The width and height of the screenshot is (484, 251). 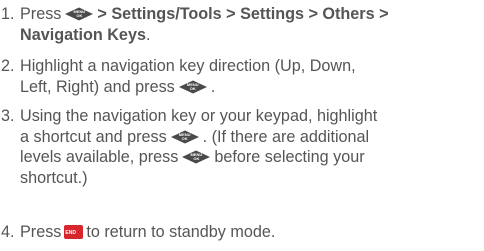 What do you see at coordinates (8, 14) in the screenshot?
I see `step-number: 1.` at bounding box center [8, 14].